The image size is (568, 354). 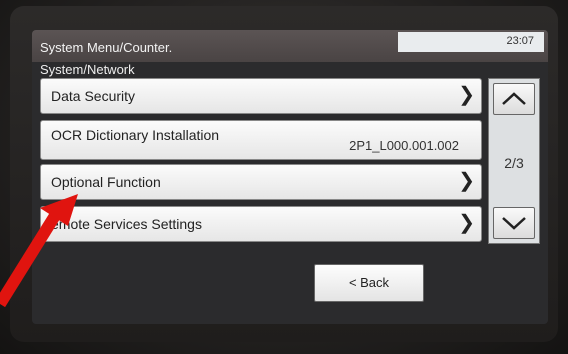 I want to click on scroll-up-button, so click(x=514, y=99).